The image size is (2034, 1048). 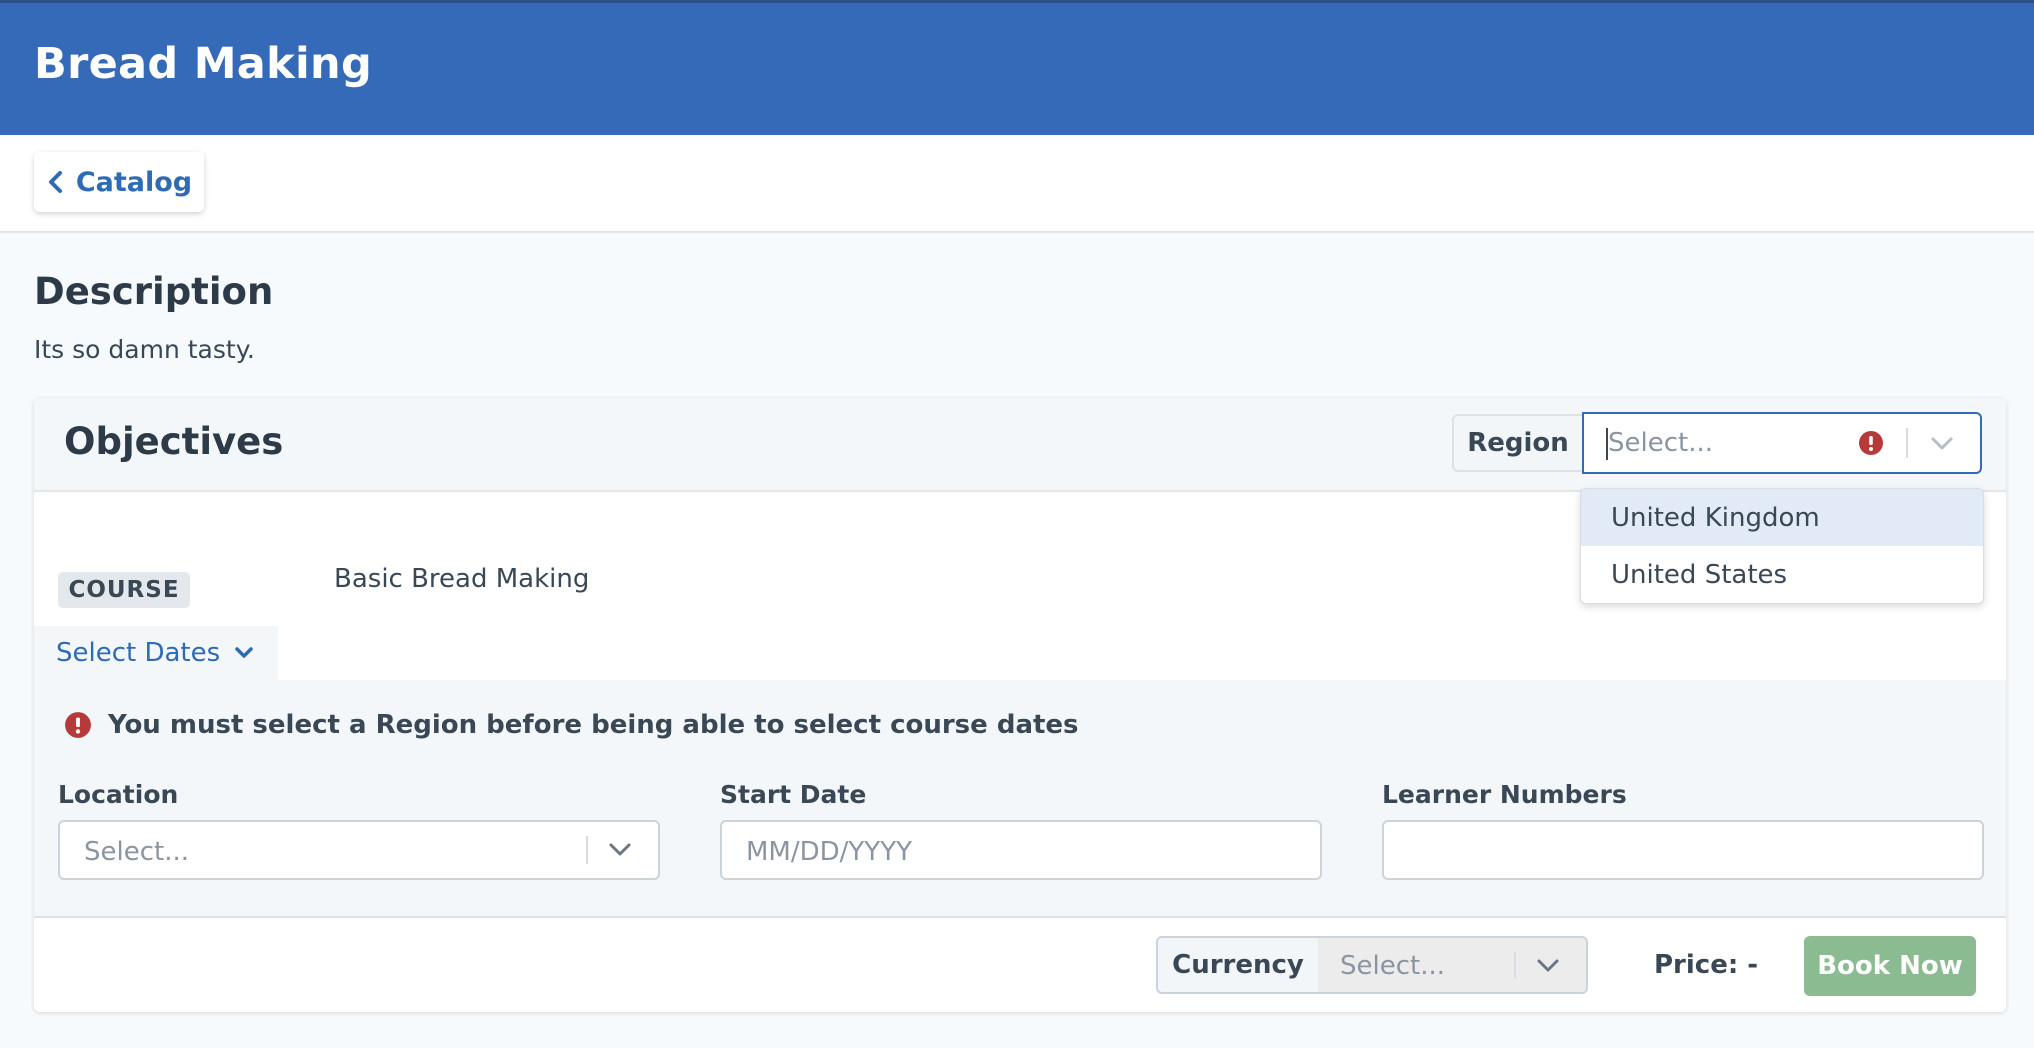 I want to click on course-badge: COURSE, so click(x=124, y=590).